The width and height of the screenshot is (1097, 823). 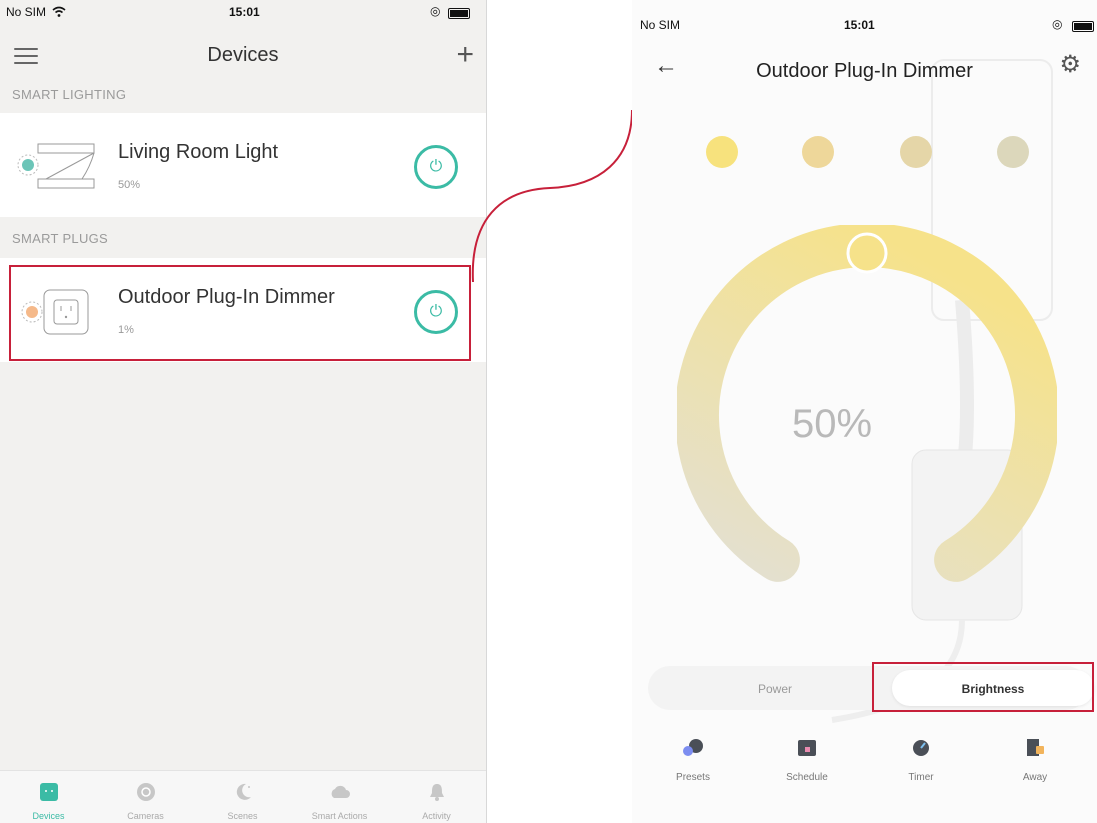 I want to click on plug-icon, so click(x=49, y=792).